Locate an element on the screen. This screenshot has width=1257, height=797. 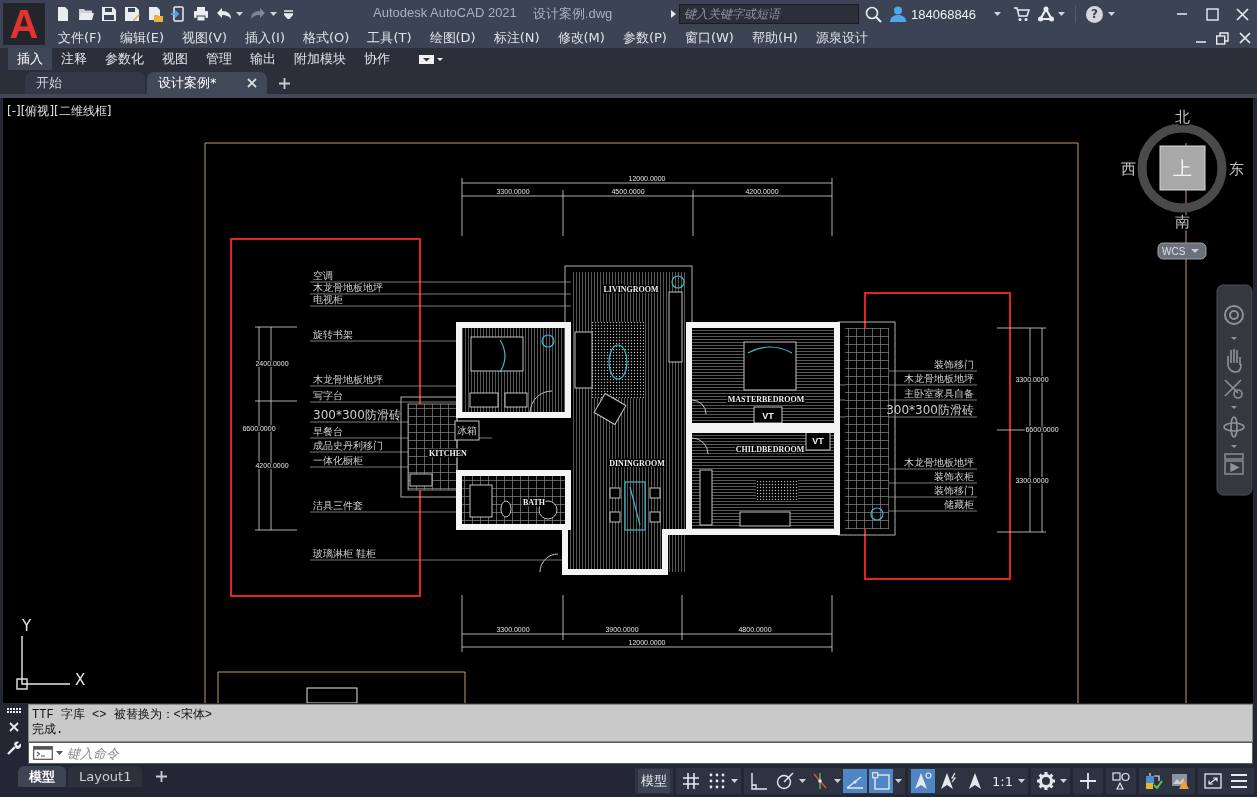
selection-filter-button is located at coordinates (1121, 781).